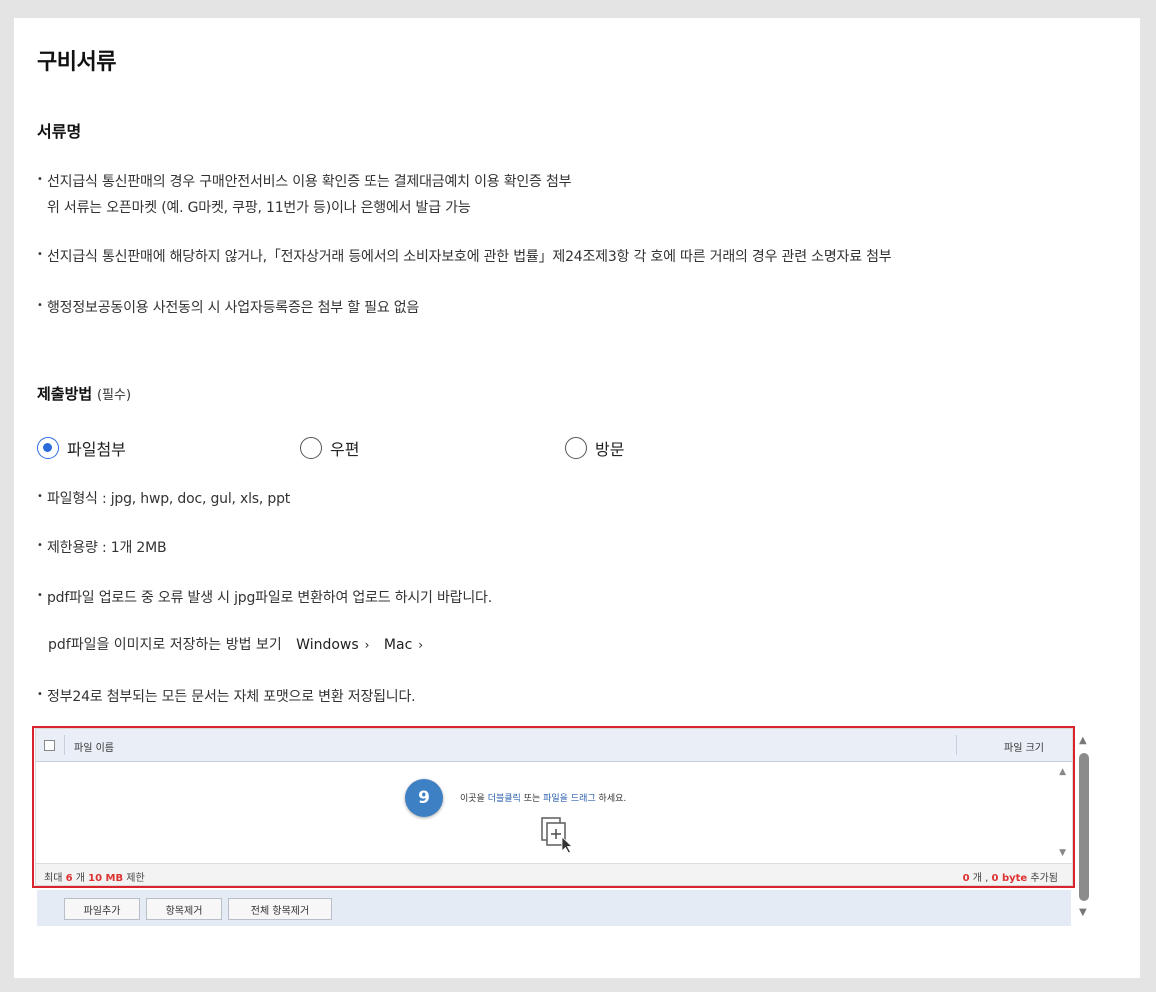  What do you see at coordinates (554, 874) in the screenshot?
I see `uploader-footer: 최대 6 개 10 MB 제한 0 개 , 0 byte 추가됨` at bounding box center [554, 874].